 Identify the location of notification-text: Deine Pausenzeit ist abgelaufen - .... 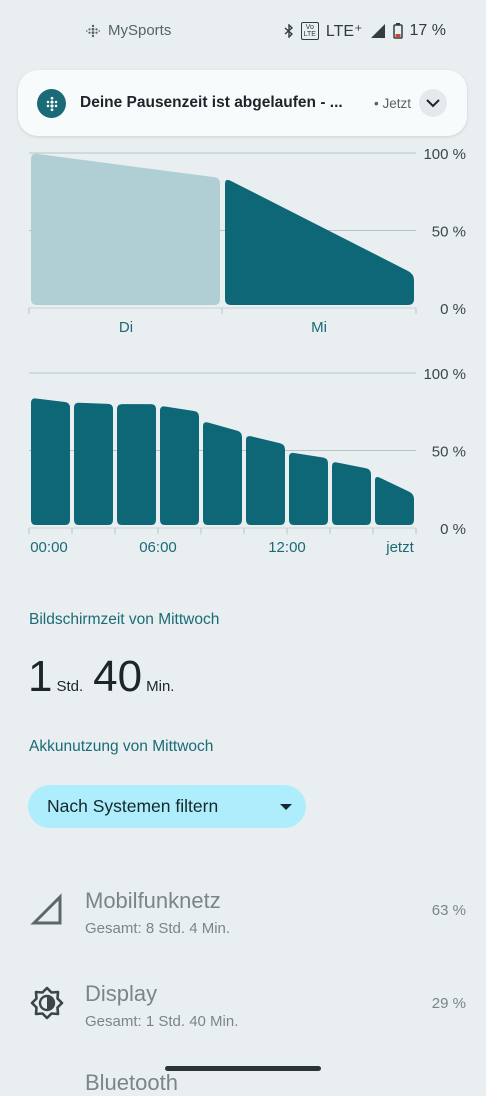
(211, 102).